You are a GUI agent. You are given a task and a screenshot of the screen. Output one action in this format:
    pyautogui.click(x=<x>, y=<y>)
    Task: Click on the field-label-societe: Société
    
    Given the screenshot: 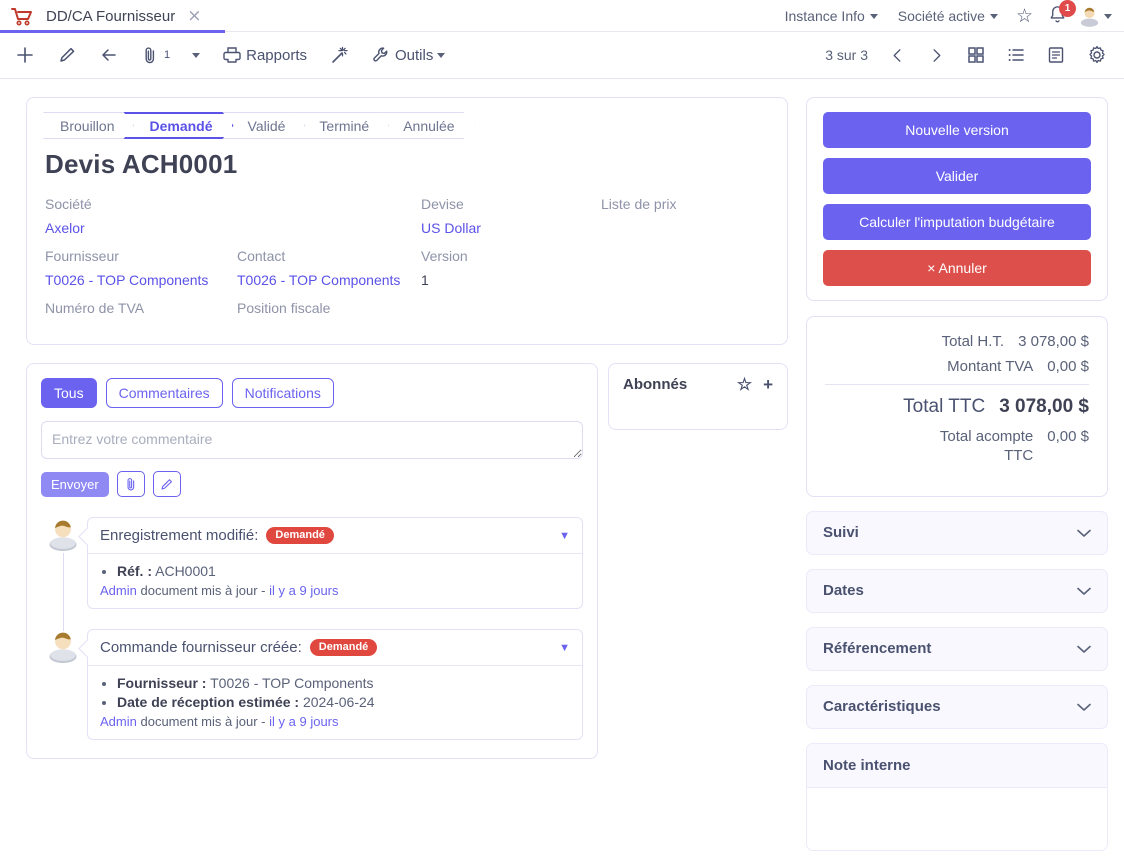 What is the action you would take?
    pyautogui.click(x=68, y=204)
    